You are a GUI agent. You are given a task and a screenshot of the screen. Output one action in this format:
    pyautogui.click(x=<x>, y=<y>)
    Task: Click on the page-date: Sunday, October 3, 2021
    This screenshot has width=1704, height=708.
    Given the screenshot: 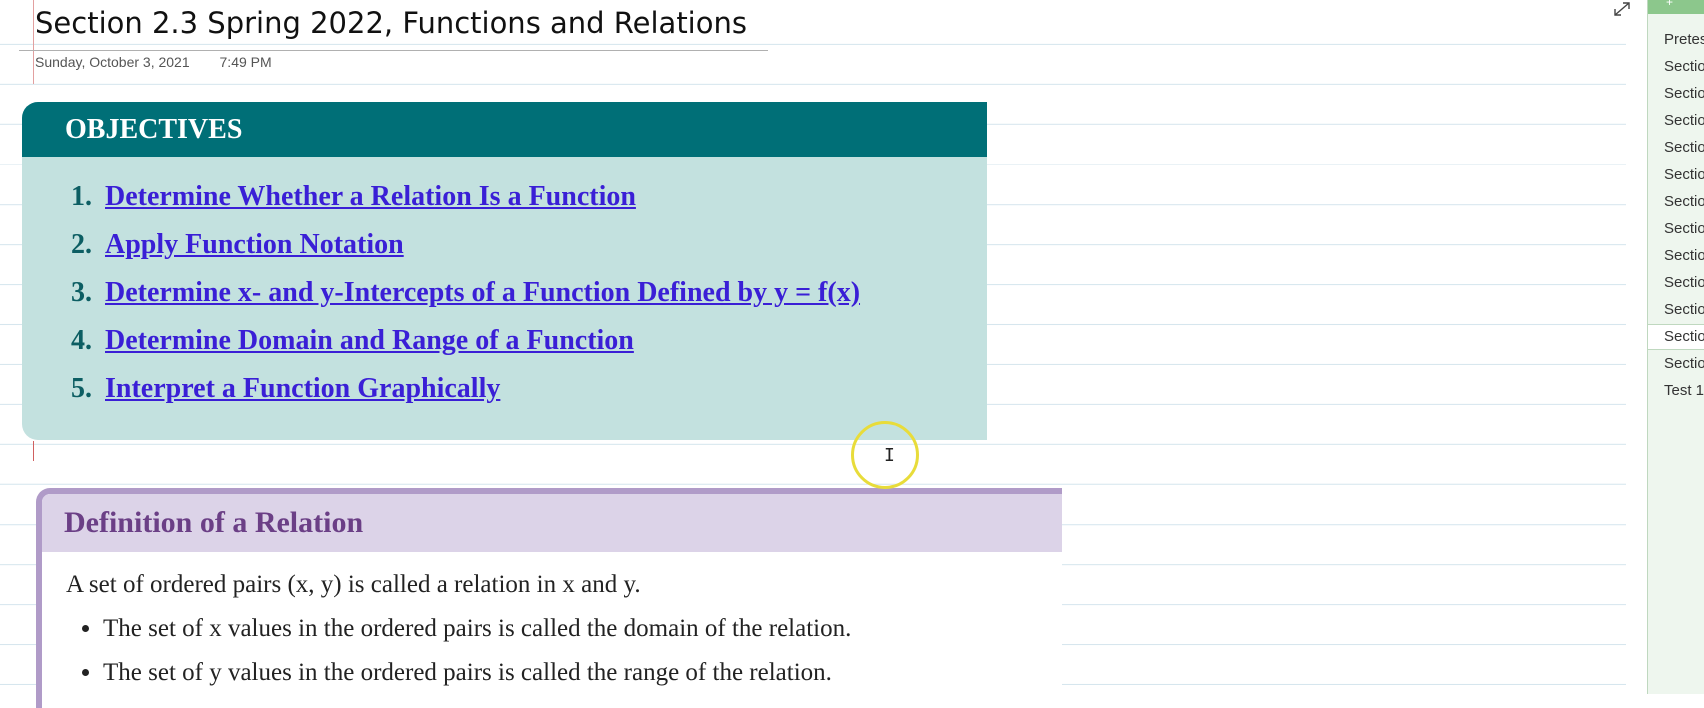 What is the action you would take?
    pyautogui.click(x=112, y=62)
    